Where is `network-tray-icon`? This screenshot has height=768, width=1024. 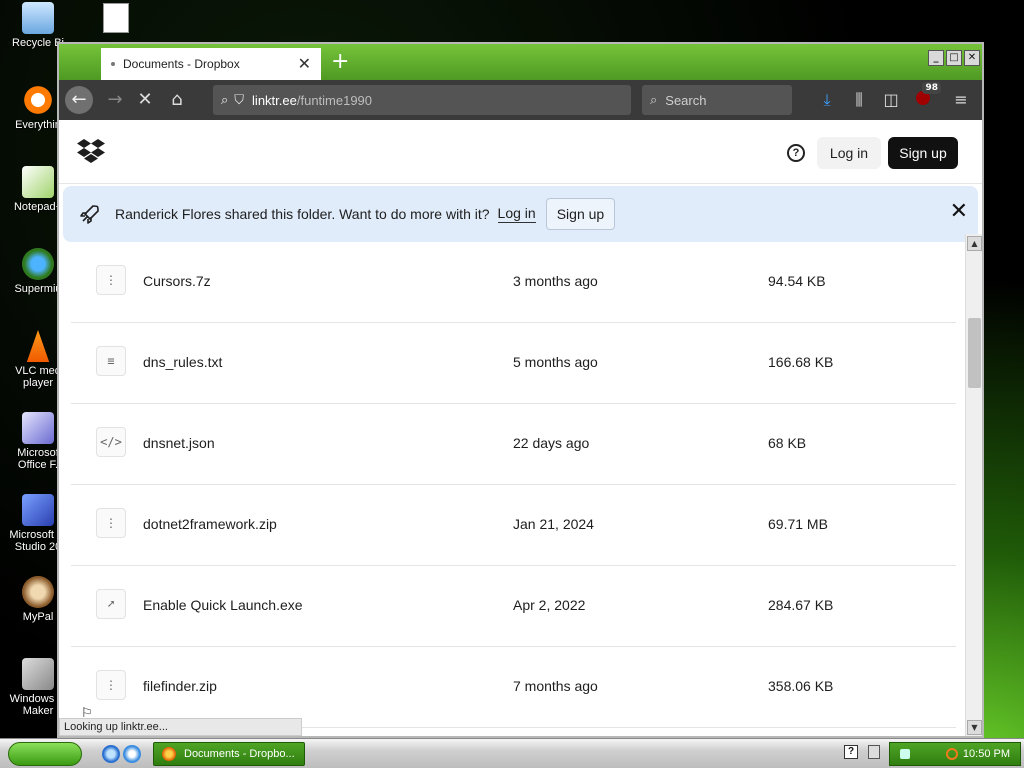 network-tray-icon is located at coordinates (874, 752).